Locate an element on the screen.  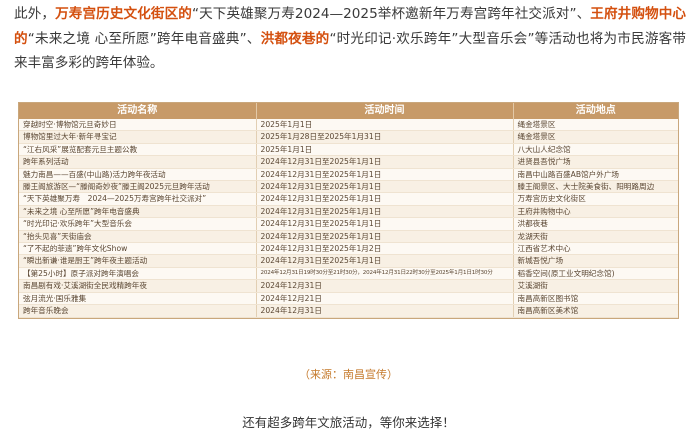
cell-name: “时光印记·欢乐跨年”大型音乐会 is located at coordinates (138, 224).